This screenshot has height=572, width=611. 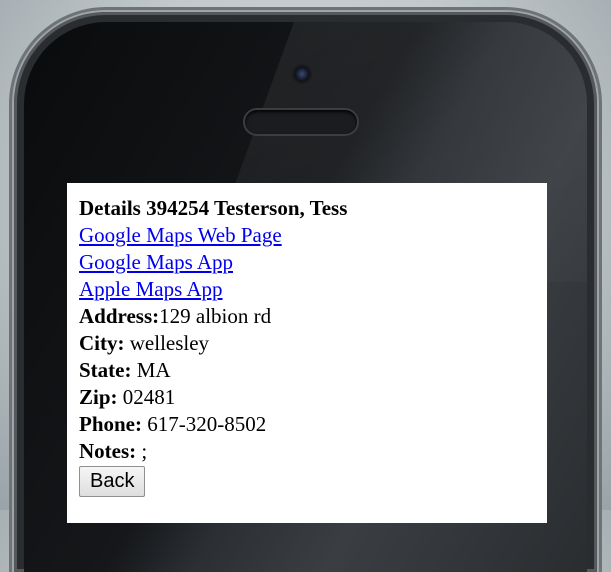 I want to click on city-row: City: wellesley, so click(x=307, y=343).